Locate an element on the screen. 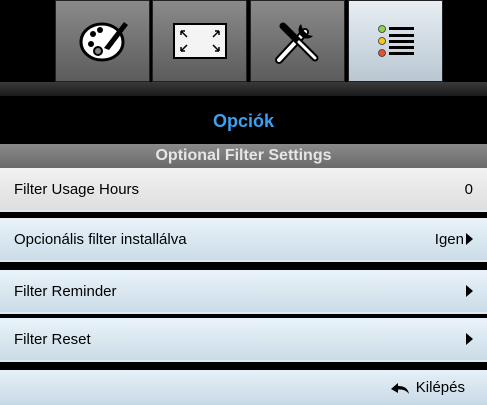  menu-title-bar: Opciók is located at coordinates (243, 120).